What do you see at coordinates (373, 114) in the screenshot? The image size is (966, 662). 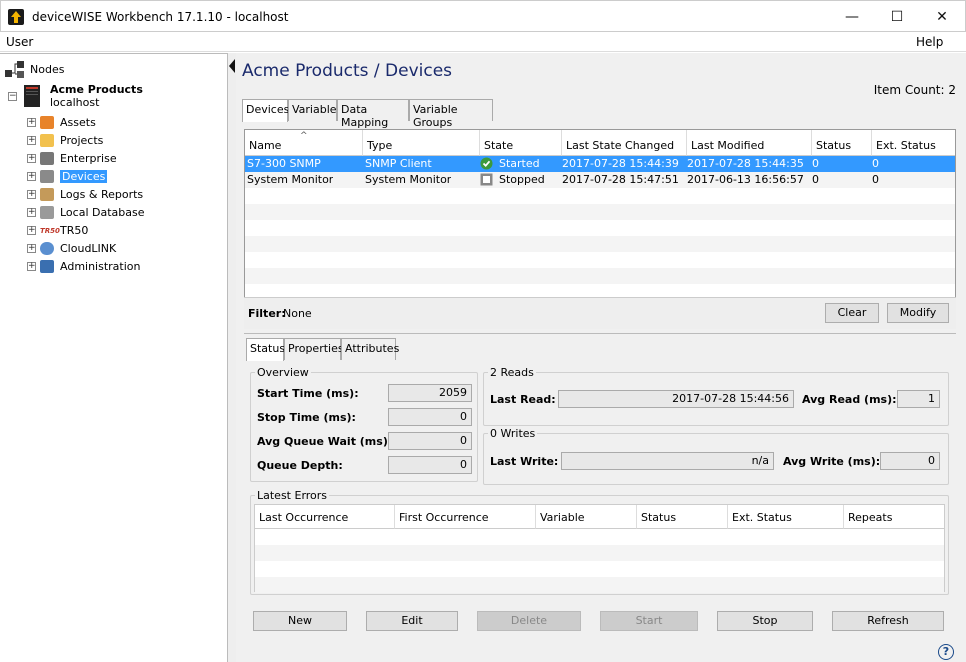 I see `tab-data-mapping: Data Mapping` at bounding box center [373, 114].